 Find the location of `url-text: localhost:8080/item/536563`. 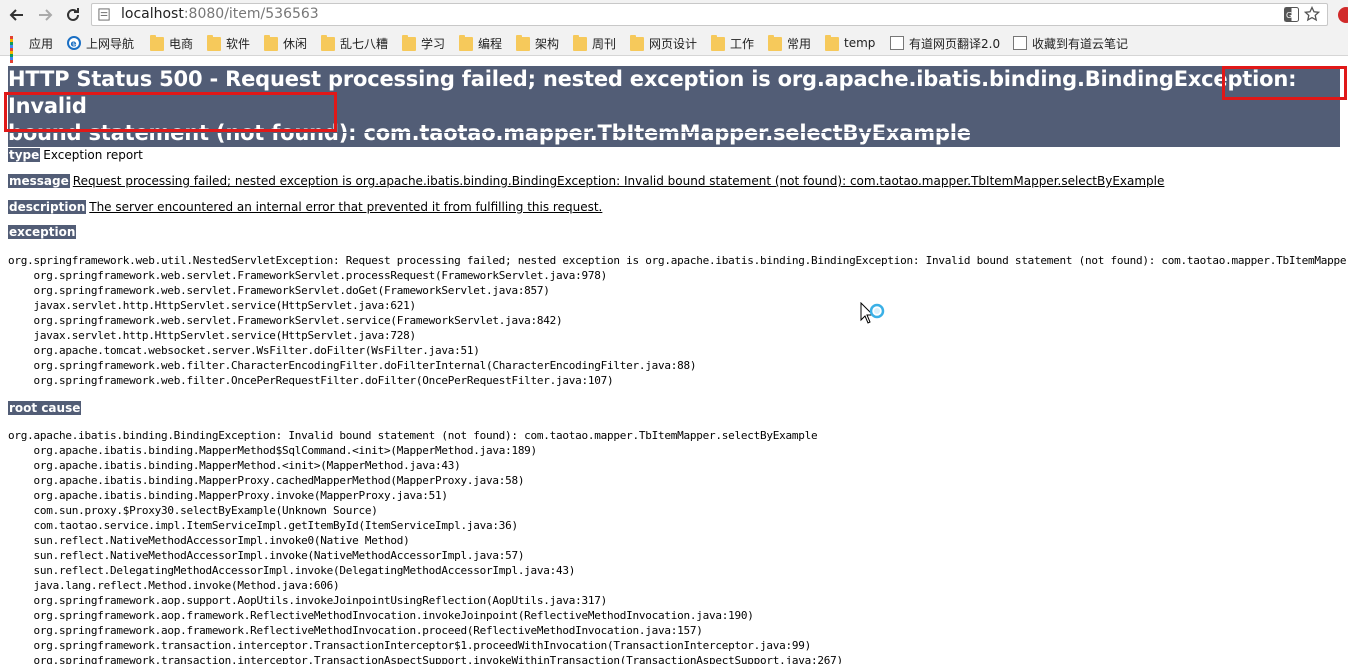

url-text: localhost:8080/item/536563 is located at coordinates (220, 14).